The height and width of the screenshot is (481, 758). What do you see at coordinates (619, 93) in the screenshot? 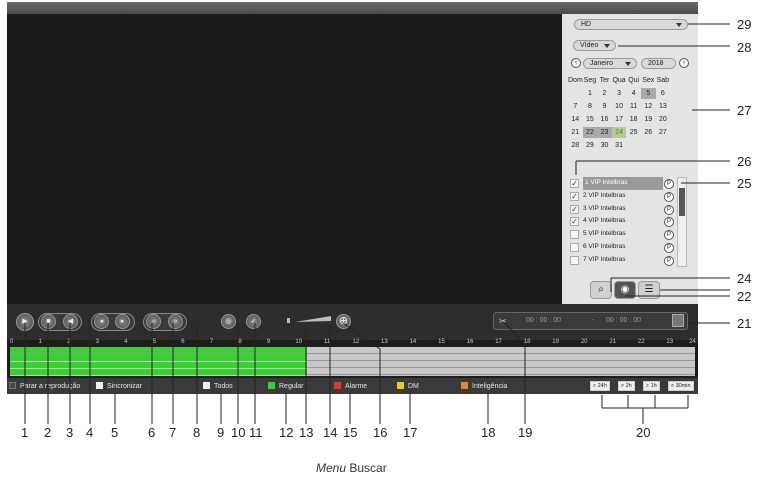
I see `calendar-day: 3` at bounding box center [619, 93].